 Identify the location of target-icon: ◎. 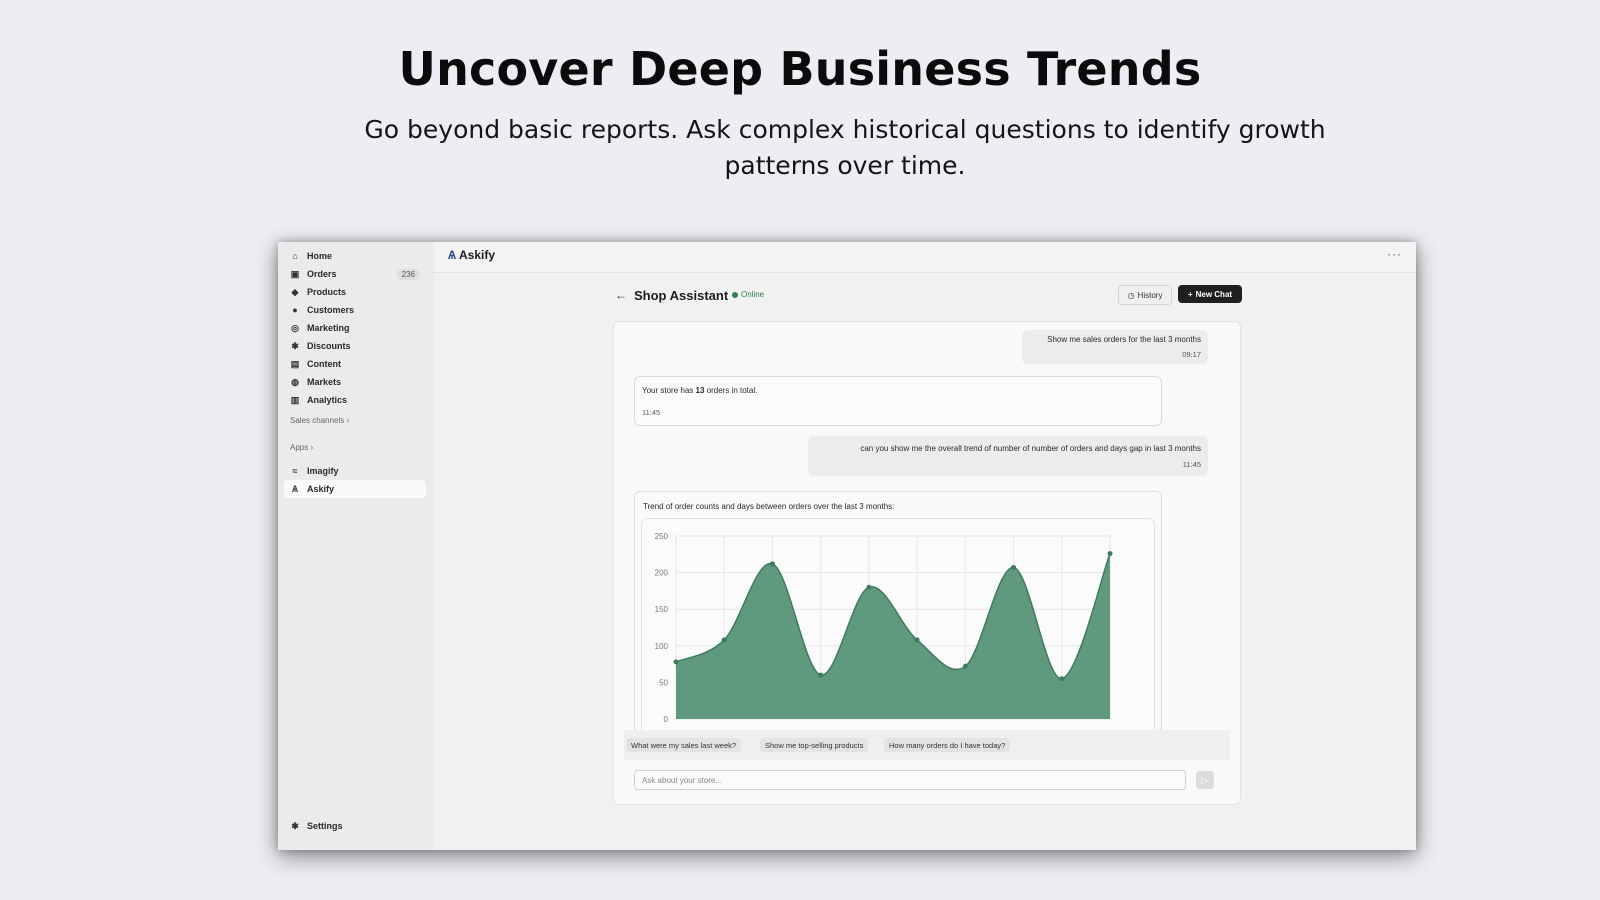
(295, 327).